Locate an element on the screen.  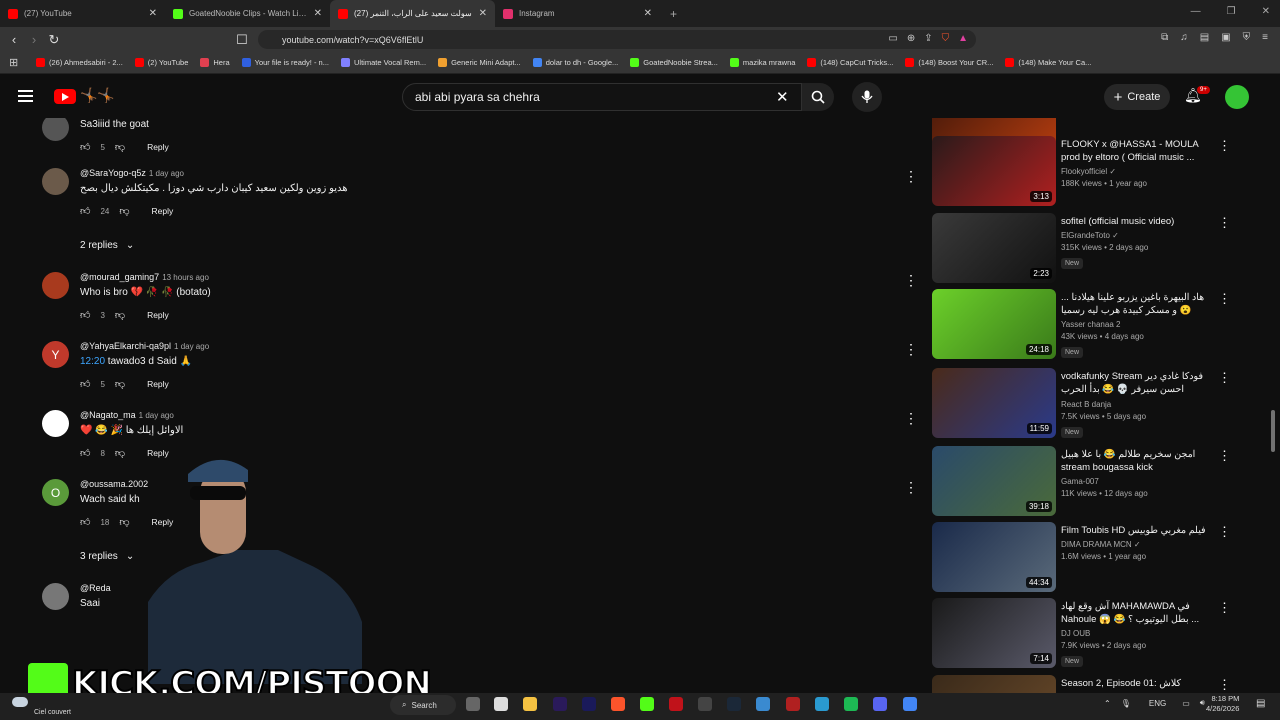
menu-hamburger-icon is located at coordinates (25, 96).